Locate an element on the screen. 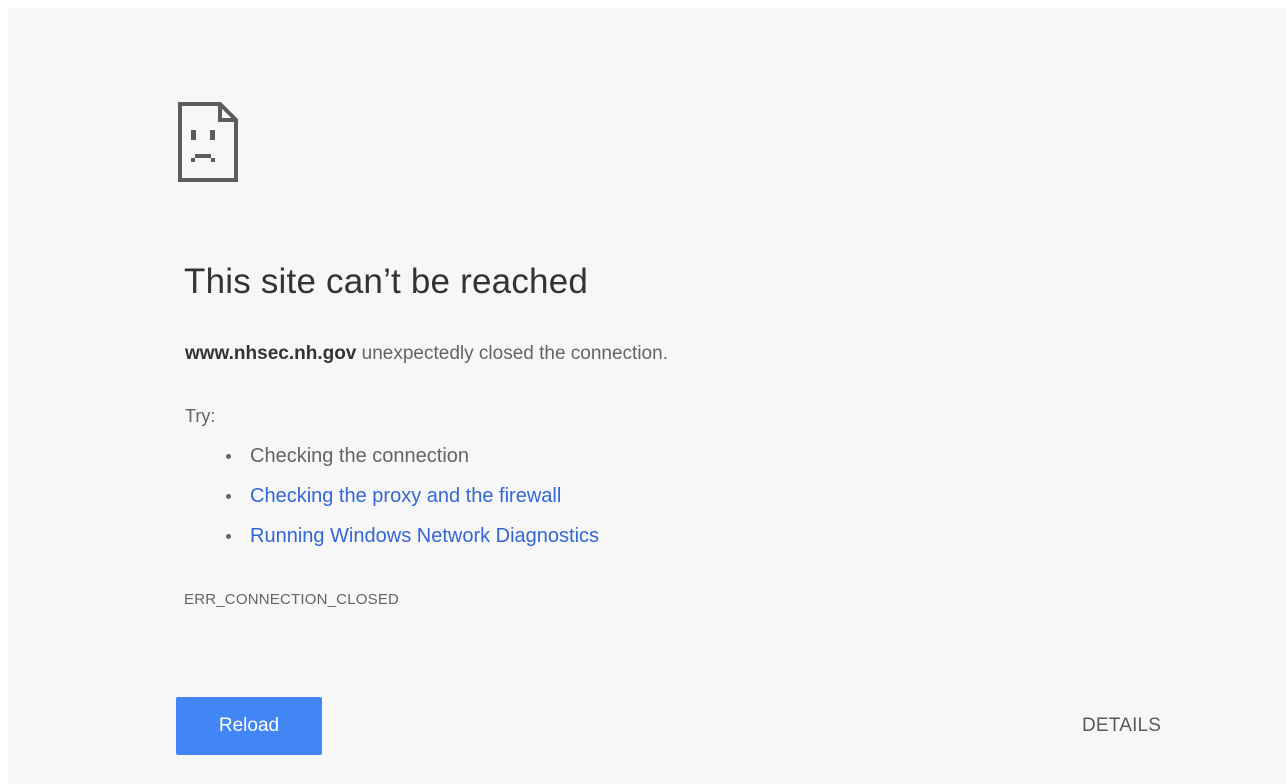 The height and width of the screenshot is (784, 1286). suggestion-item: Checking the proxy and the firewall is located at coordinates (412, 503).